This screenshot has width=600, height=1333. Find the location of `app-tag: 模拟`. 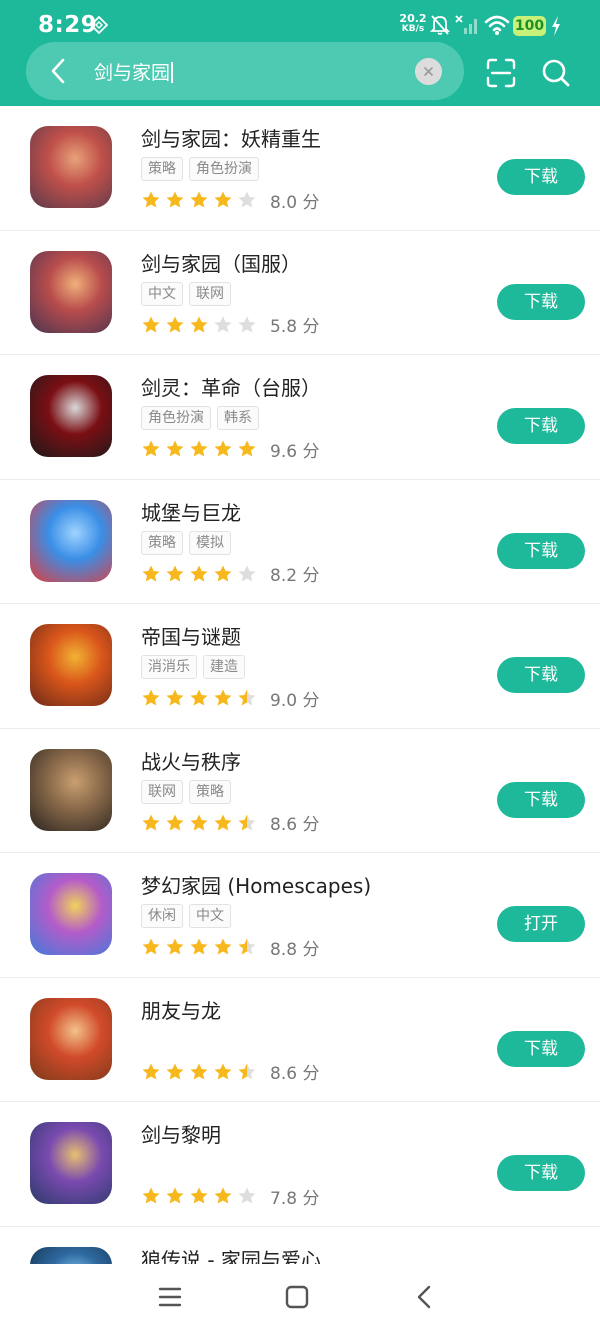

app-tag: 模拟 is located at coordinates (210, 542).